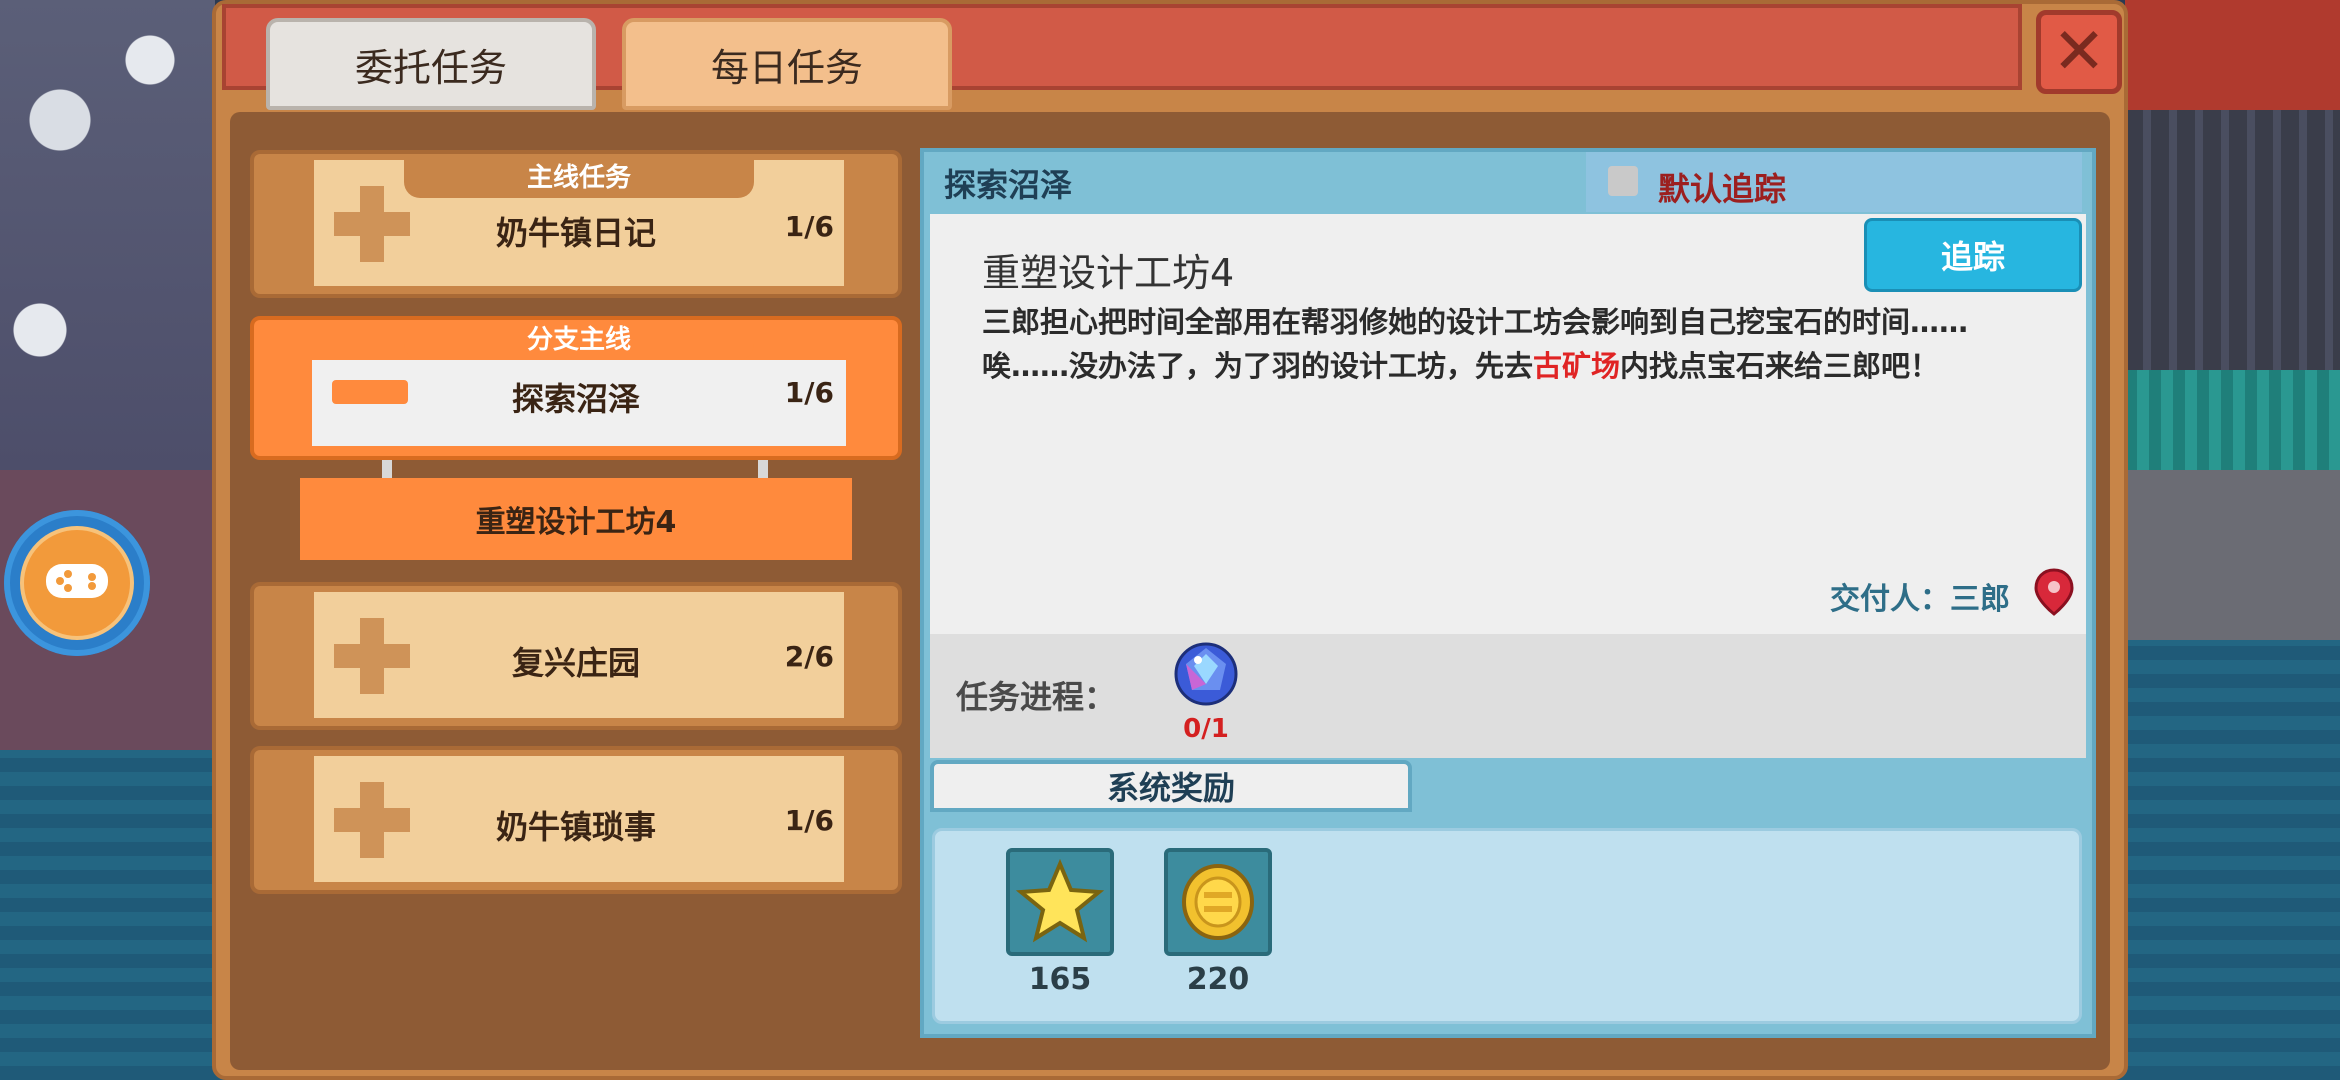  Describe the element at coordinates (579, 178) in the screenshot. I see `category-tag: 主线任务` at that location.